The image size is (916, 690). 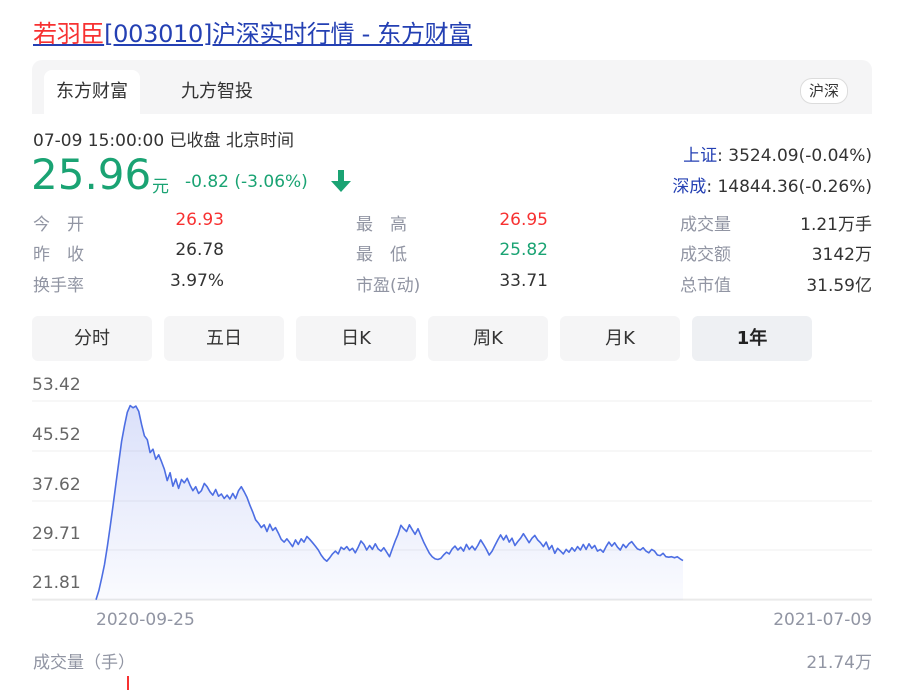 What do you see at coordinates (84, 663) in the screenshot?
I see `volume-label: 成交量（手）` at bounding box center [84, 663].